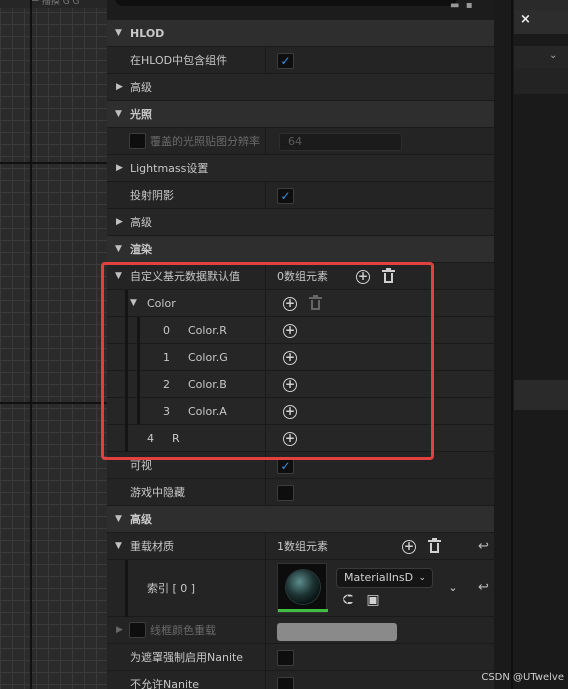 This screenshot has width=568, height=689. I want to click on category-header: ▼ 渲染, so click(300, 249).